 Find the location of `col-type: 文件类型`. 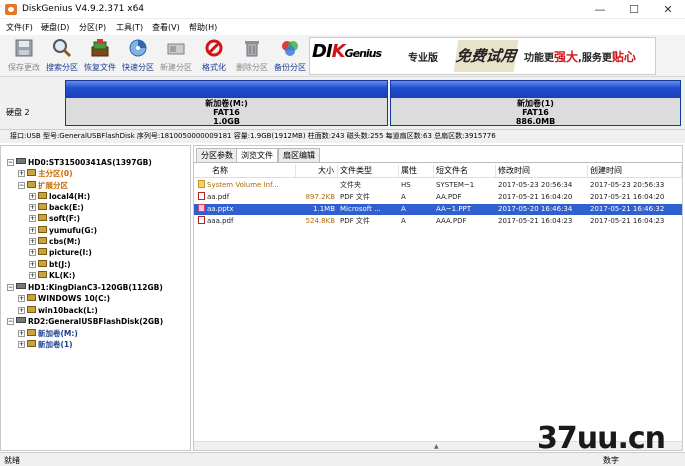

col-type: 文件类型 is located at coordinates (368, 171).